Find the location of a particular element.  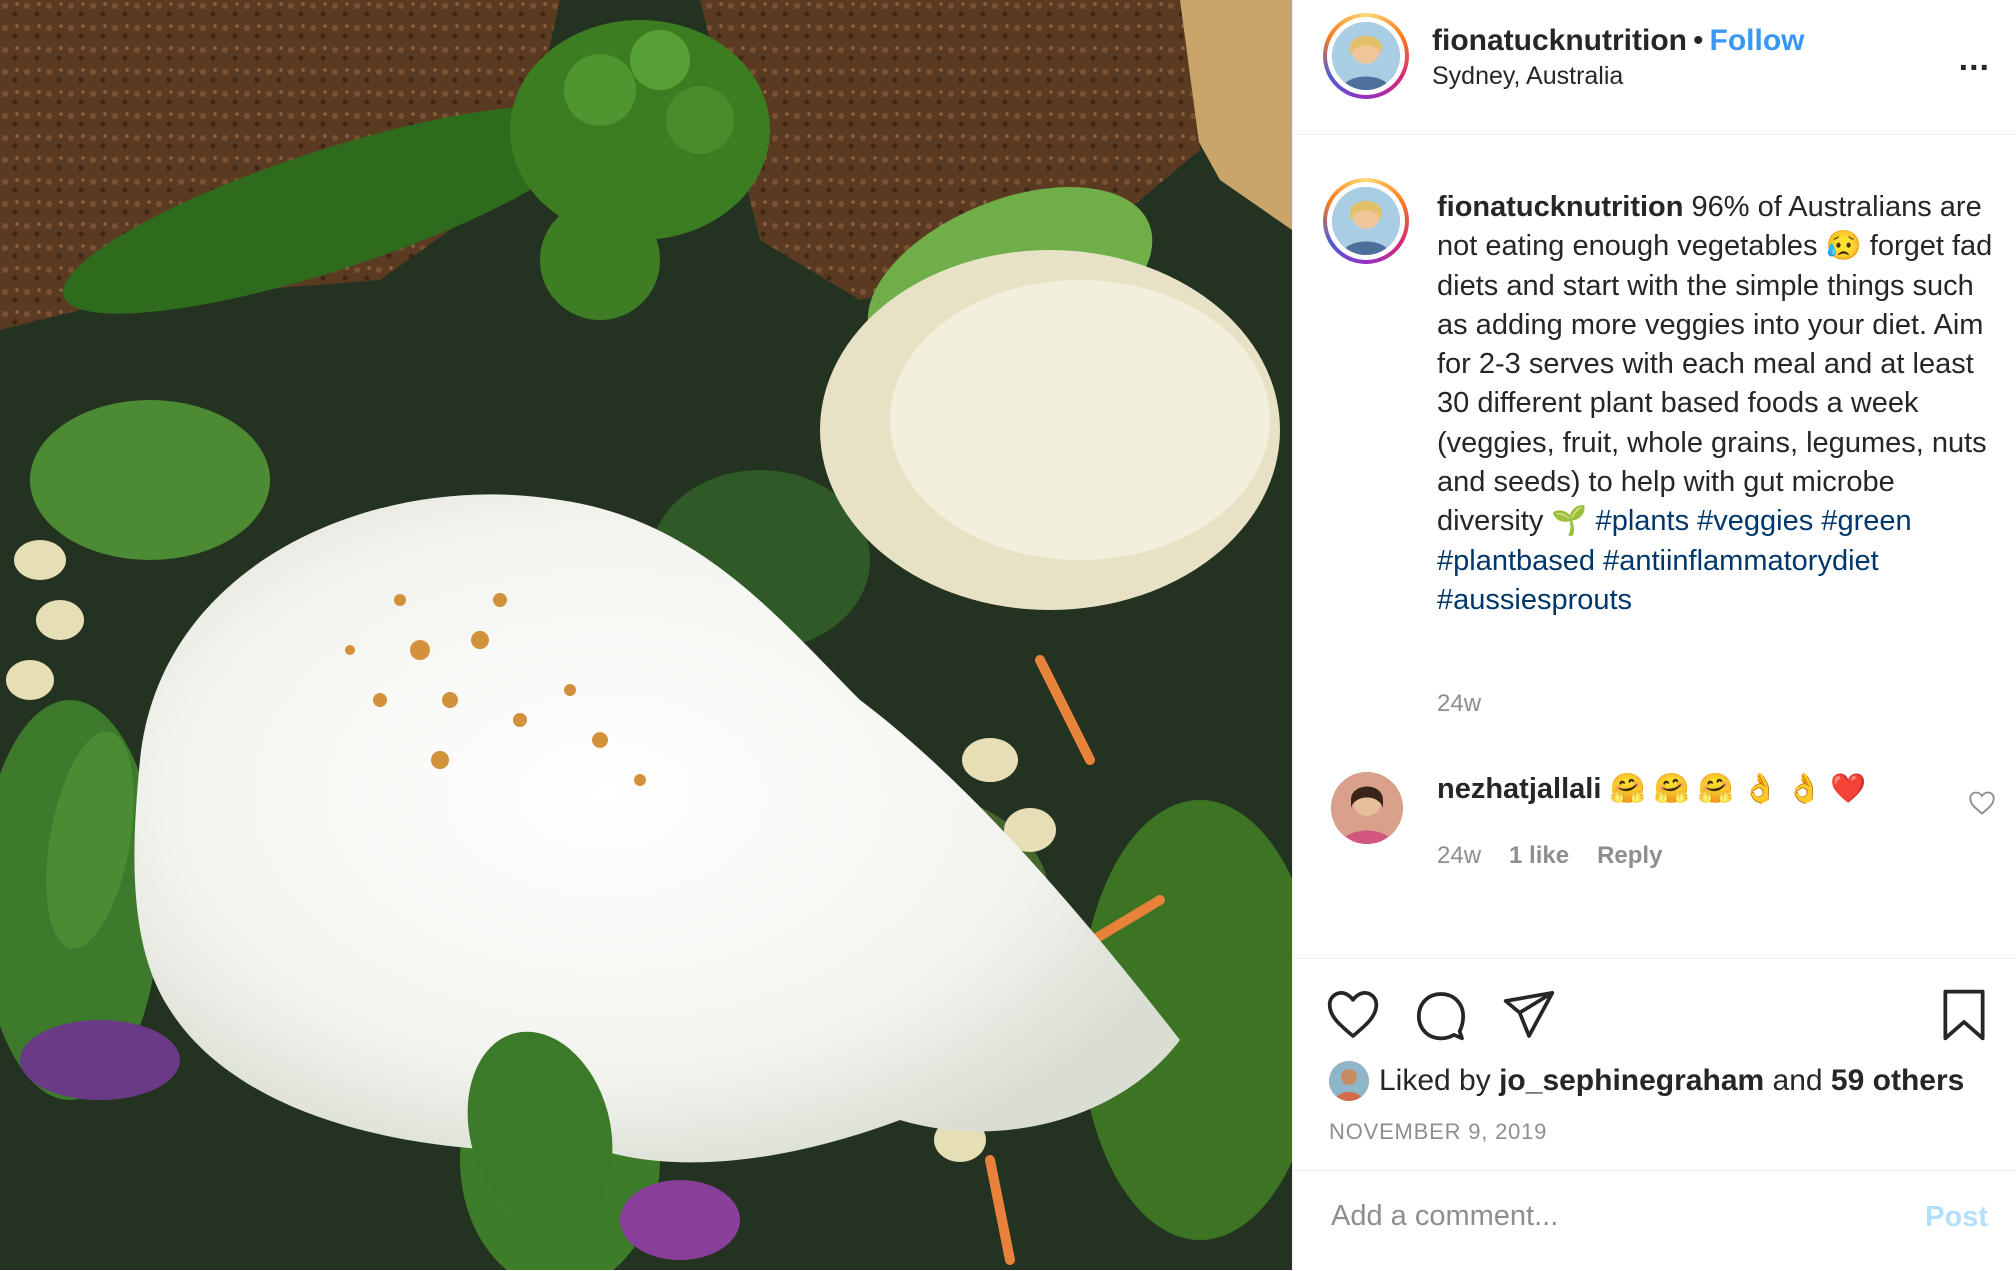

hashtag-link: #plants is located at coordinates (1643, 521).